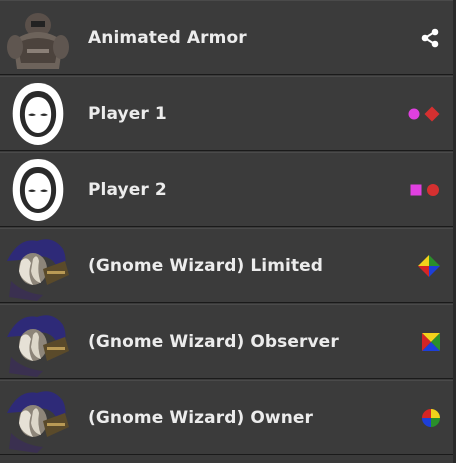  Describe the element at coordinates (433, 190) in the screenshot. I see `red-circle-marker` at that location.